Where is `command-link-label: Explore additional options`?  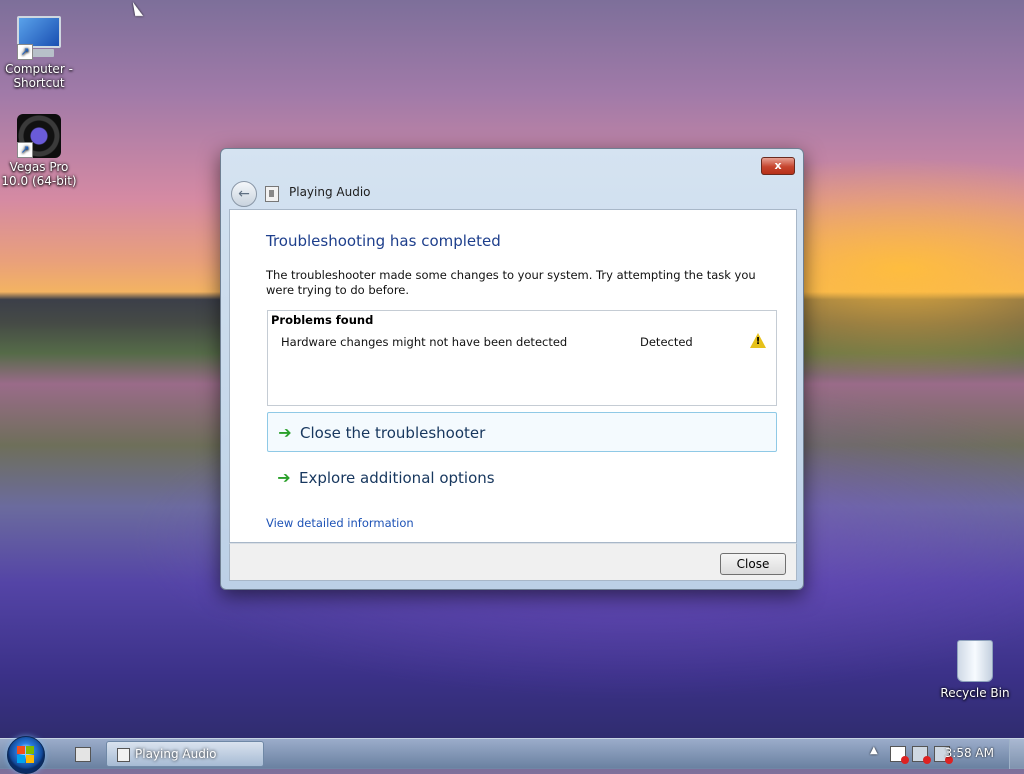 command-link-label: Explore additional options is located at coordinates (397, 478).